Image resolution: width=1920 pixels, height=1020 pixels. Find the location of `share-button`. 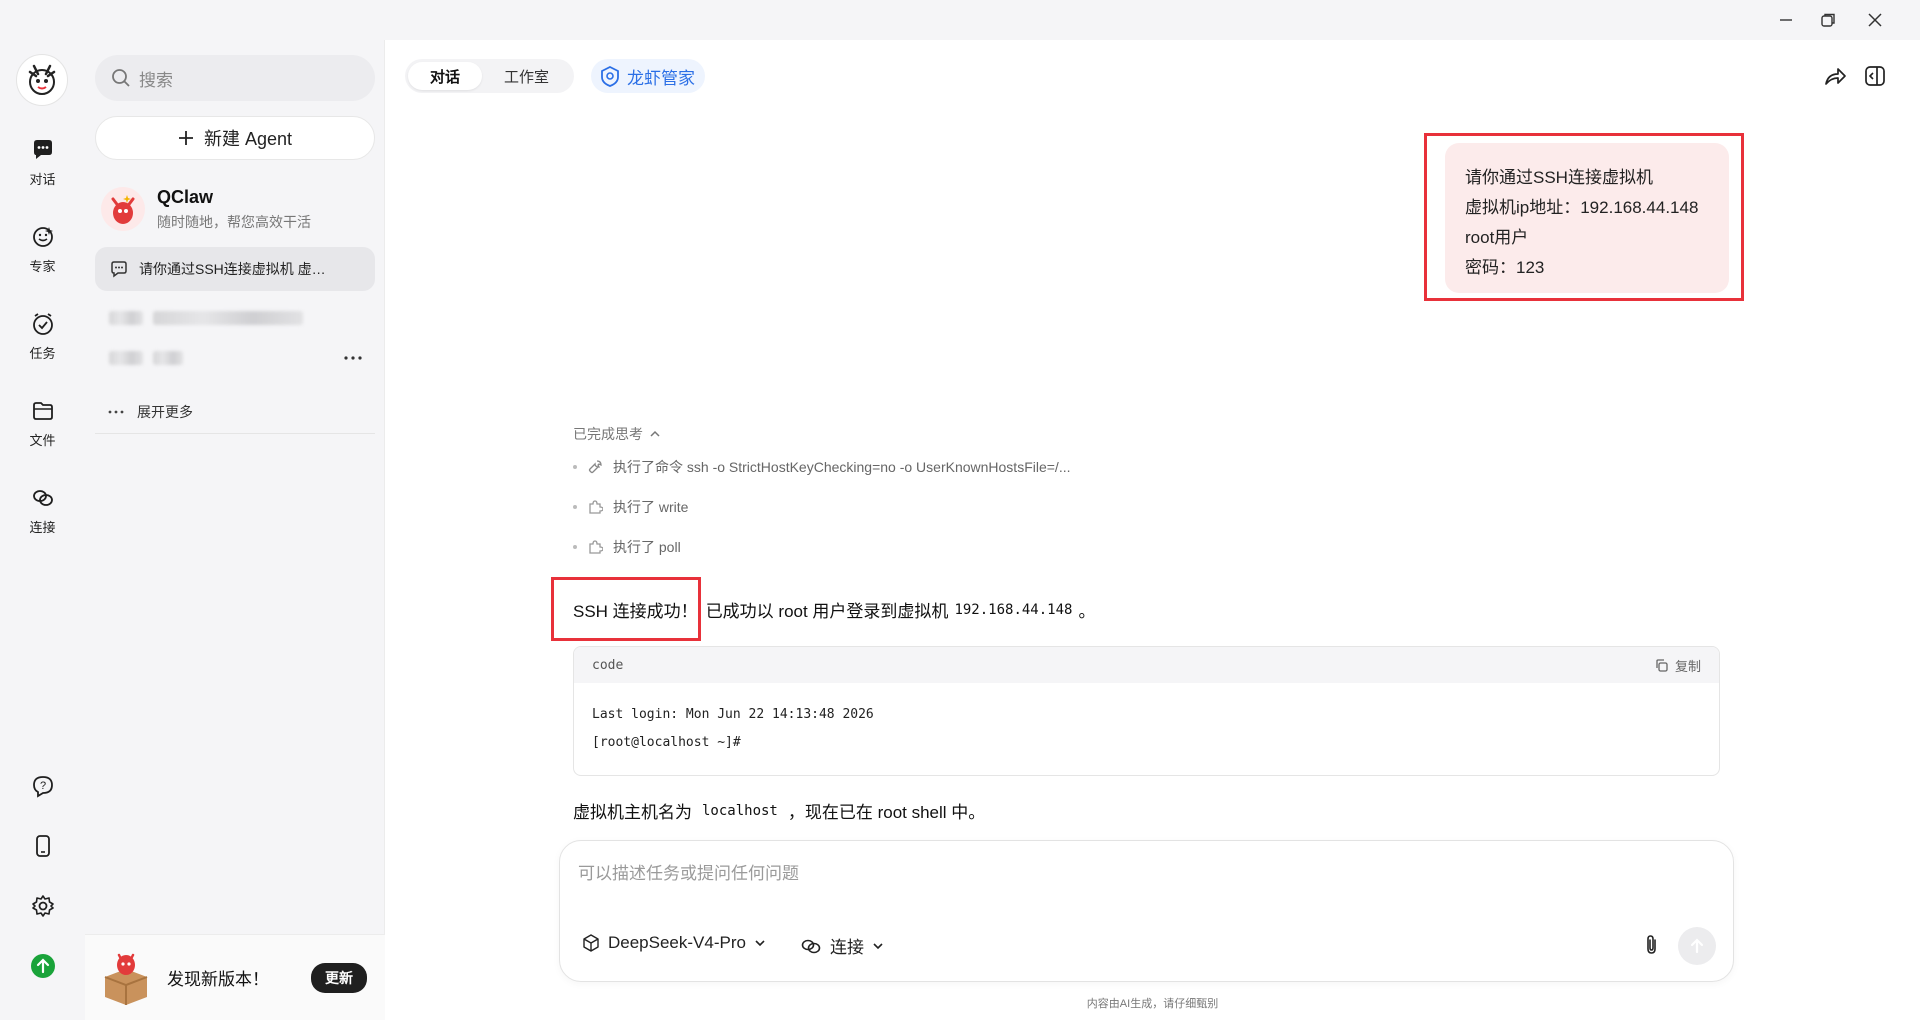

share-button is located at coordinates (1835, 76).